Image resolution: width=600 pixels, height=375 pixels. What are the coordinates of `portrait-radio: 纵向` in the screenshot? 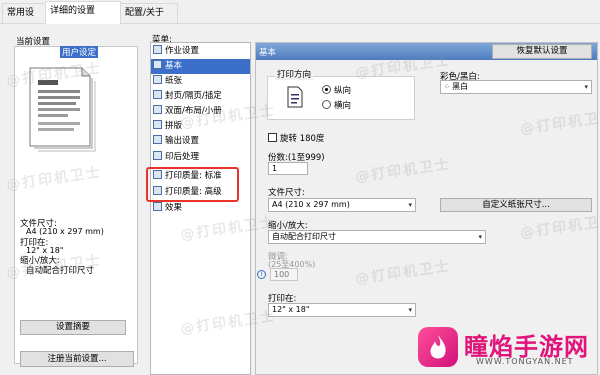 It's located at (336, 90).